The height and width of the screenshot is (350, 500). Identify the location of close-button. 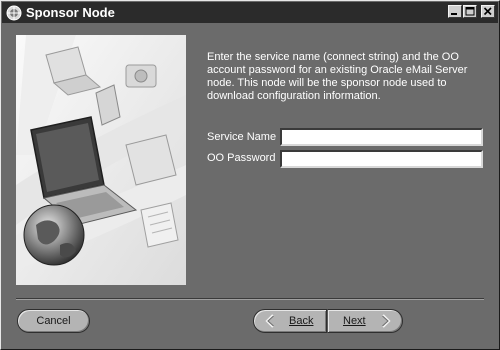
(488, 11).